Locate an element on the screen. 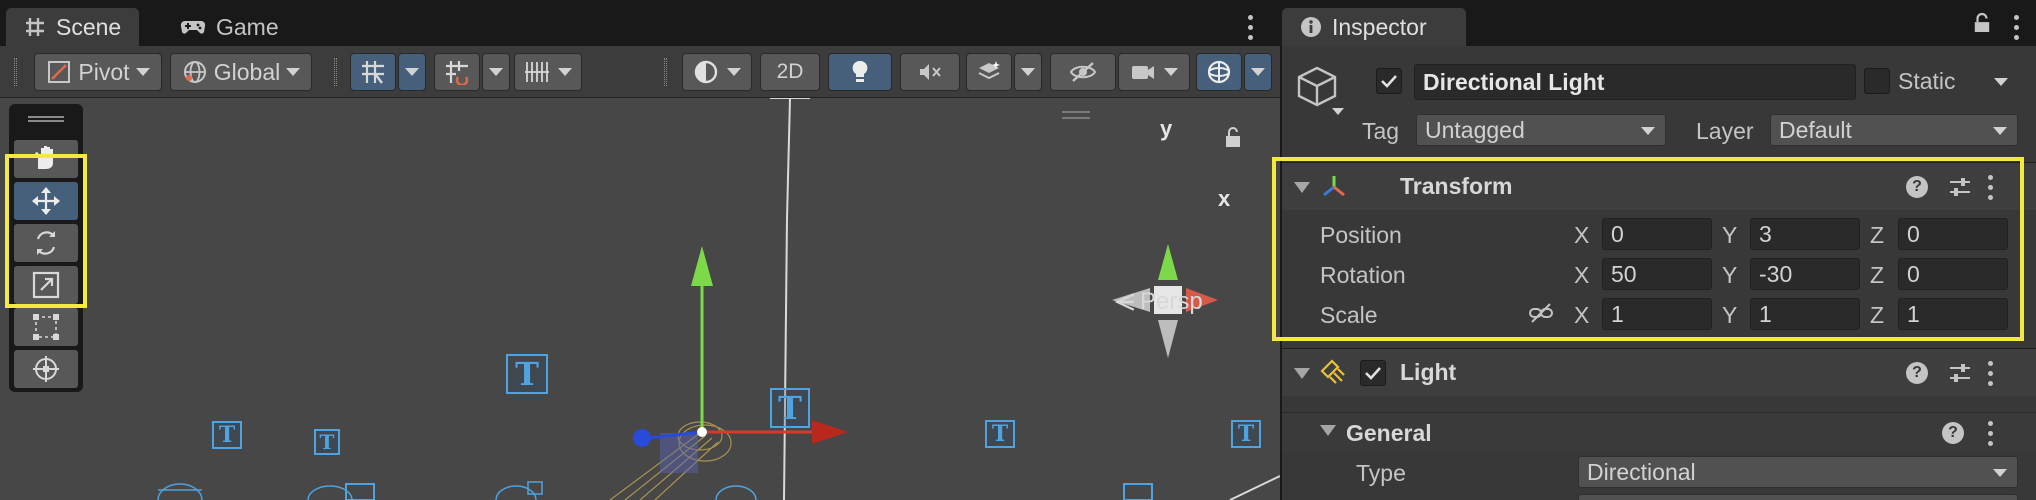 The width and height of the screenshot is (2036, 500). rect-tool-button is located at coordinates (46, 327).